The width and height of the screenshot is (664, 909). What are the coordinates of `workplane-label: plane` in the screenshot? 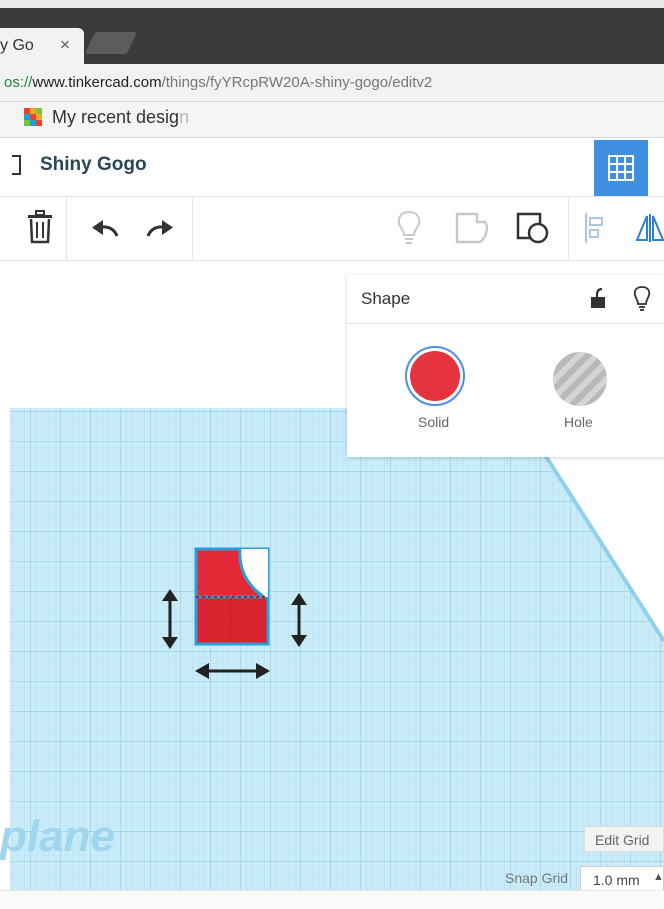 It's located at (57, 836).